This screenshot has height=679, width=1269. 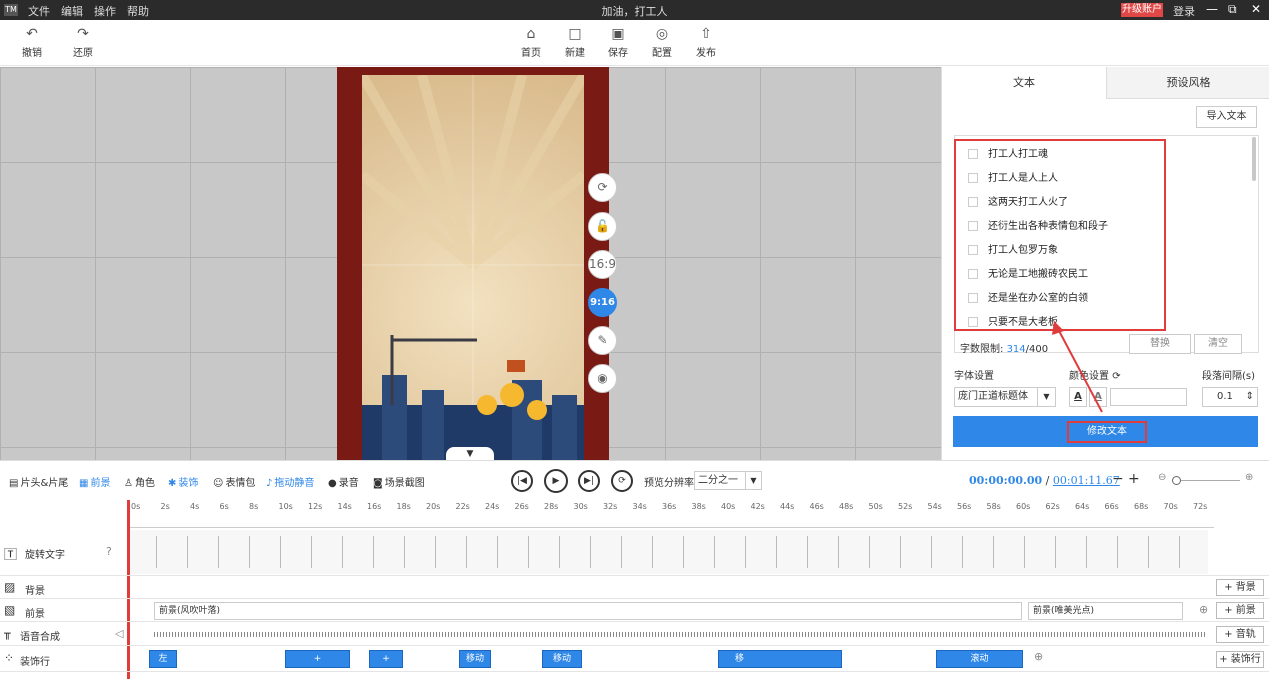 I want to click on text-line: 打工人包罗万象, so click(x=1013, y=251).